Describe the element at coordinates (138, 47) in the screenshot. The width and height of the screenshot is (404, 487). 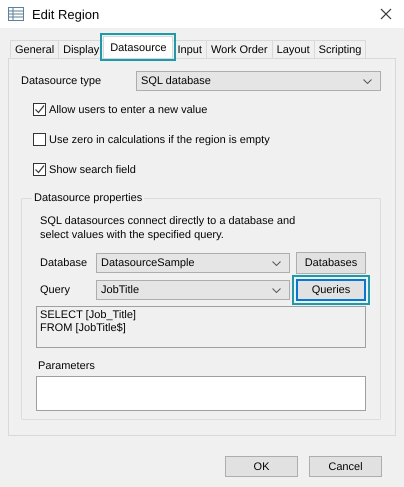
I see `tab: Datasource` at that location.